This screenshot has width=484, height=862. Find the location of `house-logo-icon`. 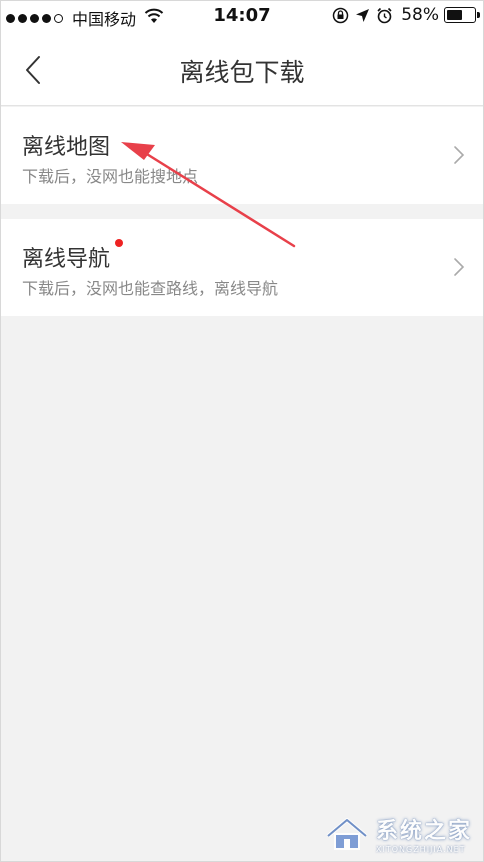

house-logo-icon is located at coordinates (347, 833).